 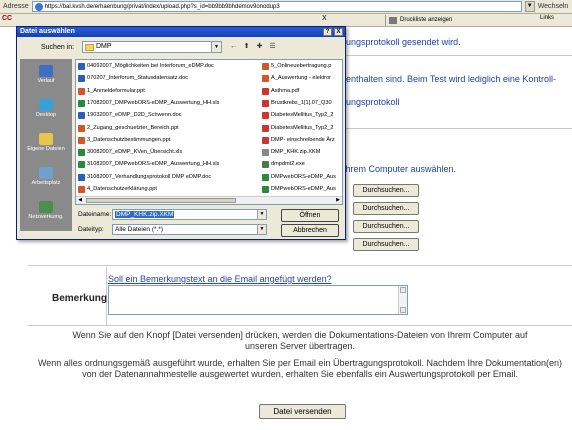 What do you see at coordinates (373, 102) in the screenshot?
I see `text-protocol: ungsprotokoll` at bounding box center [373, 102].